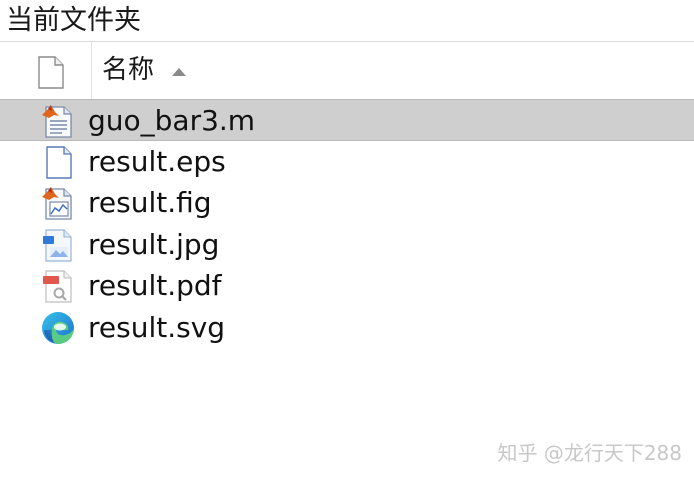 This screenshot has width=694, height=480. Describe the element at coordinates (50, 72) in the screenshot. I see `select-all-document-icon` at that location.